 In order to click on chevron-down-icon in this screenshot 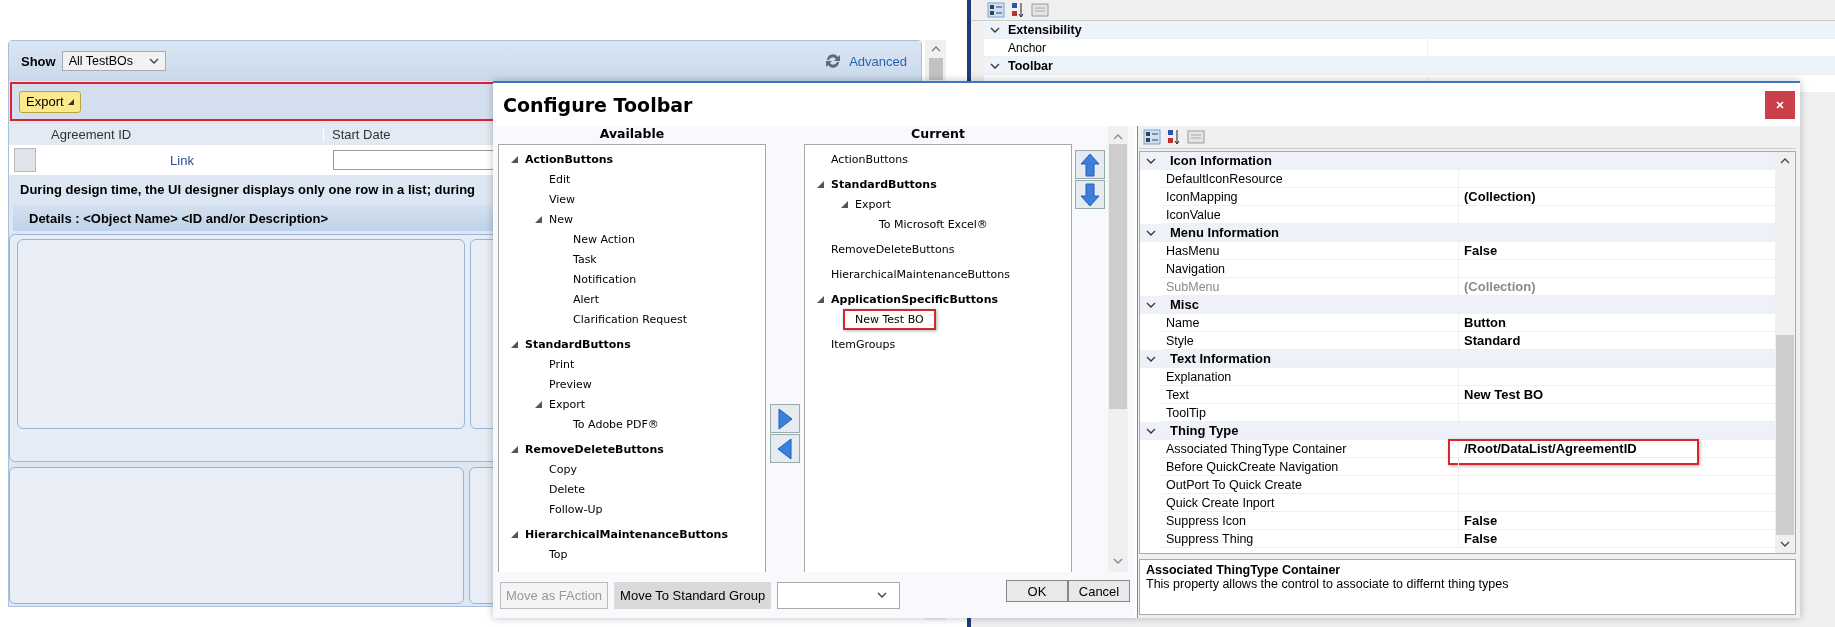, I will do `click(1785, 544)`.